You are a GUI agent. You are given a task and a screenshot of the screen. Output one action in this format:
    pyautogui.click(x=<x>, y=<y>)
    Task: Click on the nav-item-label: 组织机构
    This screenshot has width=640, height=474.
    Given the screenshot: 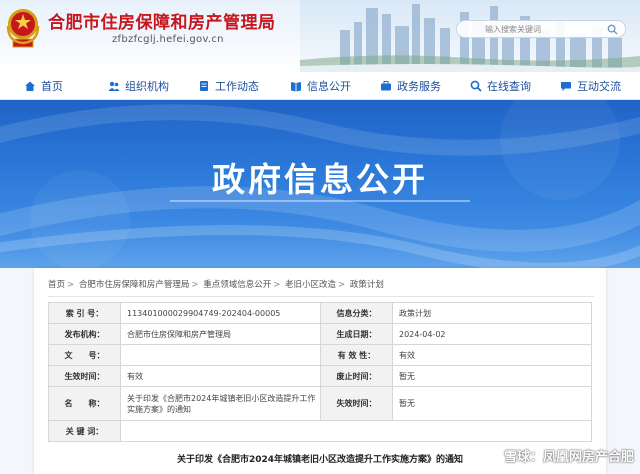 What is the action you would take?
    pyautogui.click(x=147, y=86)
    